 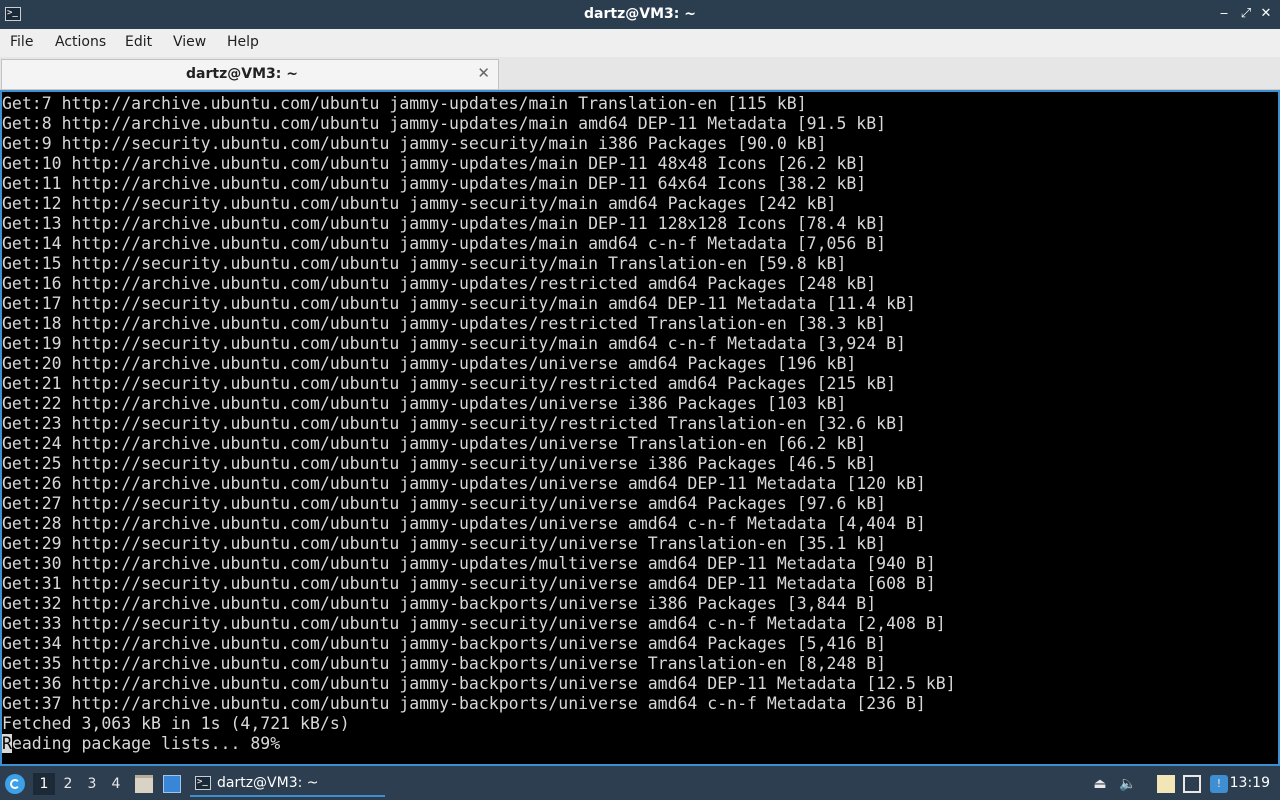 I want to click on tab-label: dartz@VM3: ~, so click(x=242, y=74).